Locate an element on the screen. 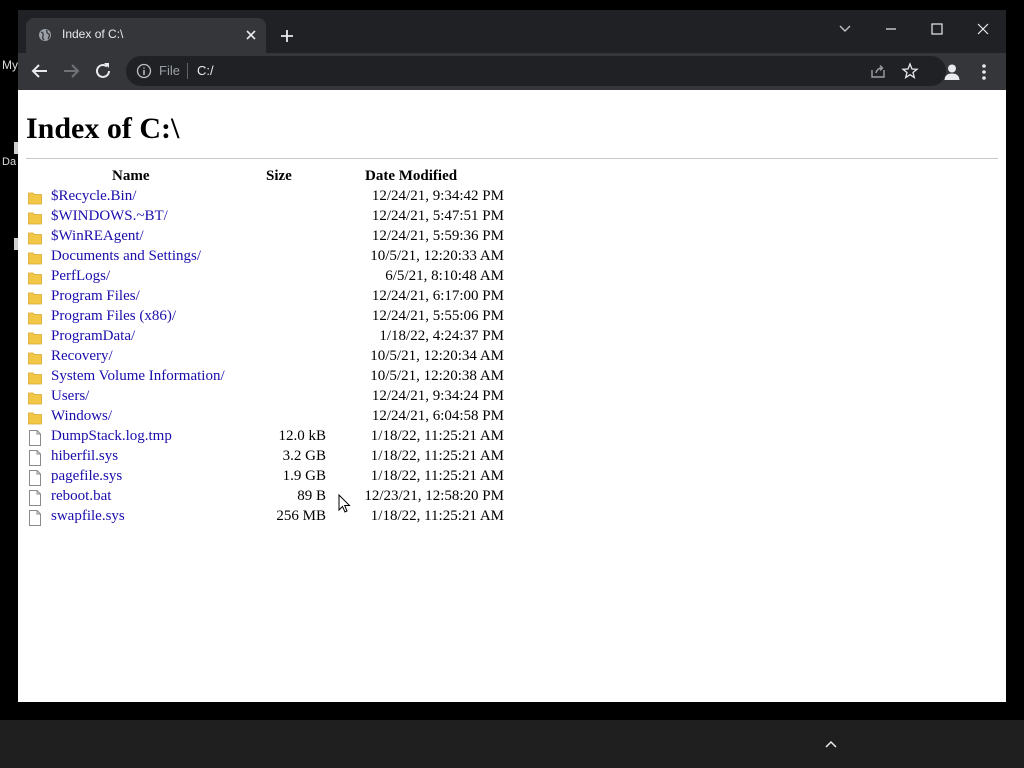 This screenshot has width=1024, height=768. kebab-menu-icon is located at coordinates (984, 72).